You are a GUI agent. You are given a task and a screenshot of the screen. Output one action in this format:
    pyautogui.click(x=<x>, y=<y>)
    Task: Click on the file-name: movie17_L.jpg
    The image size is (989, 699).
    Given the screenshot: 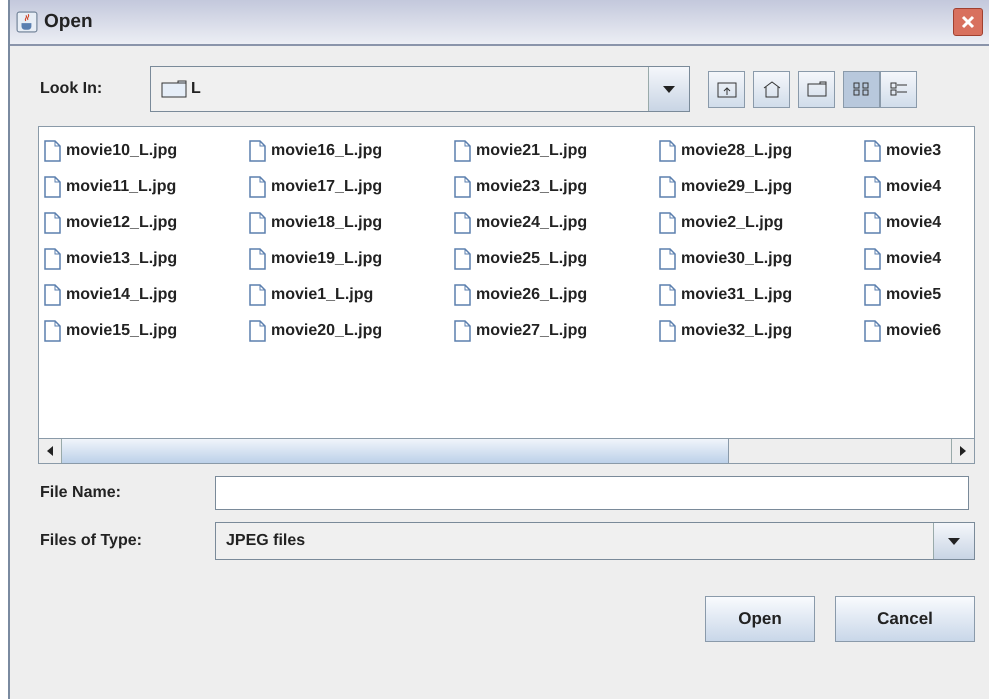 What is the action you would take?
    pyautogui.click(x=326, y=187)
    